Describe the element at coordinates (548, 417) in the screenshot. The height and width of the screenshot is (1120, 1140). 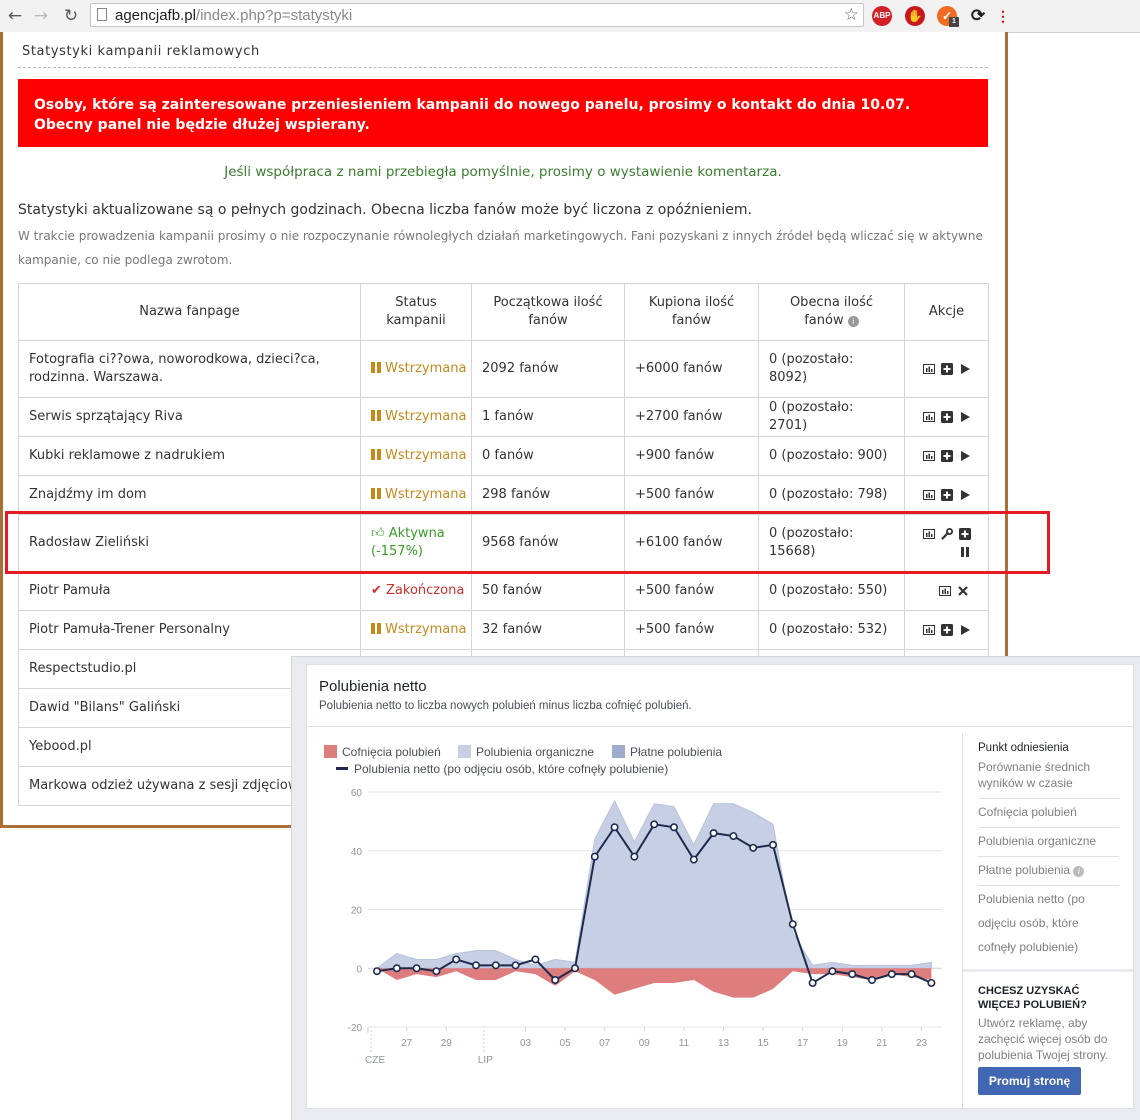
I see `initial-fans: 1 fanów` at that location.